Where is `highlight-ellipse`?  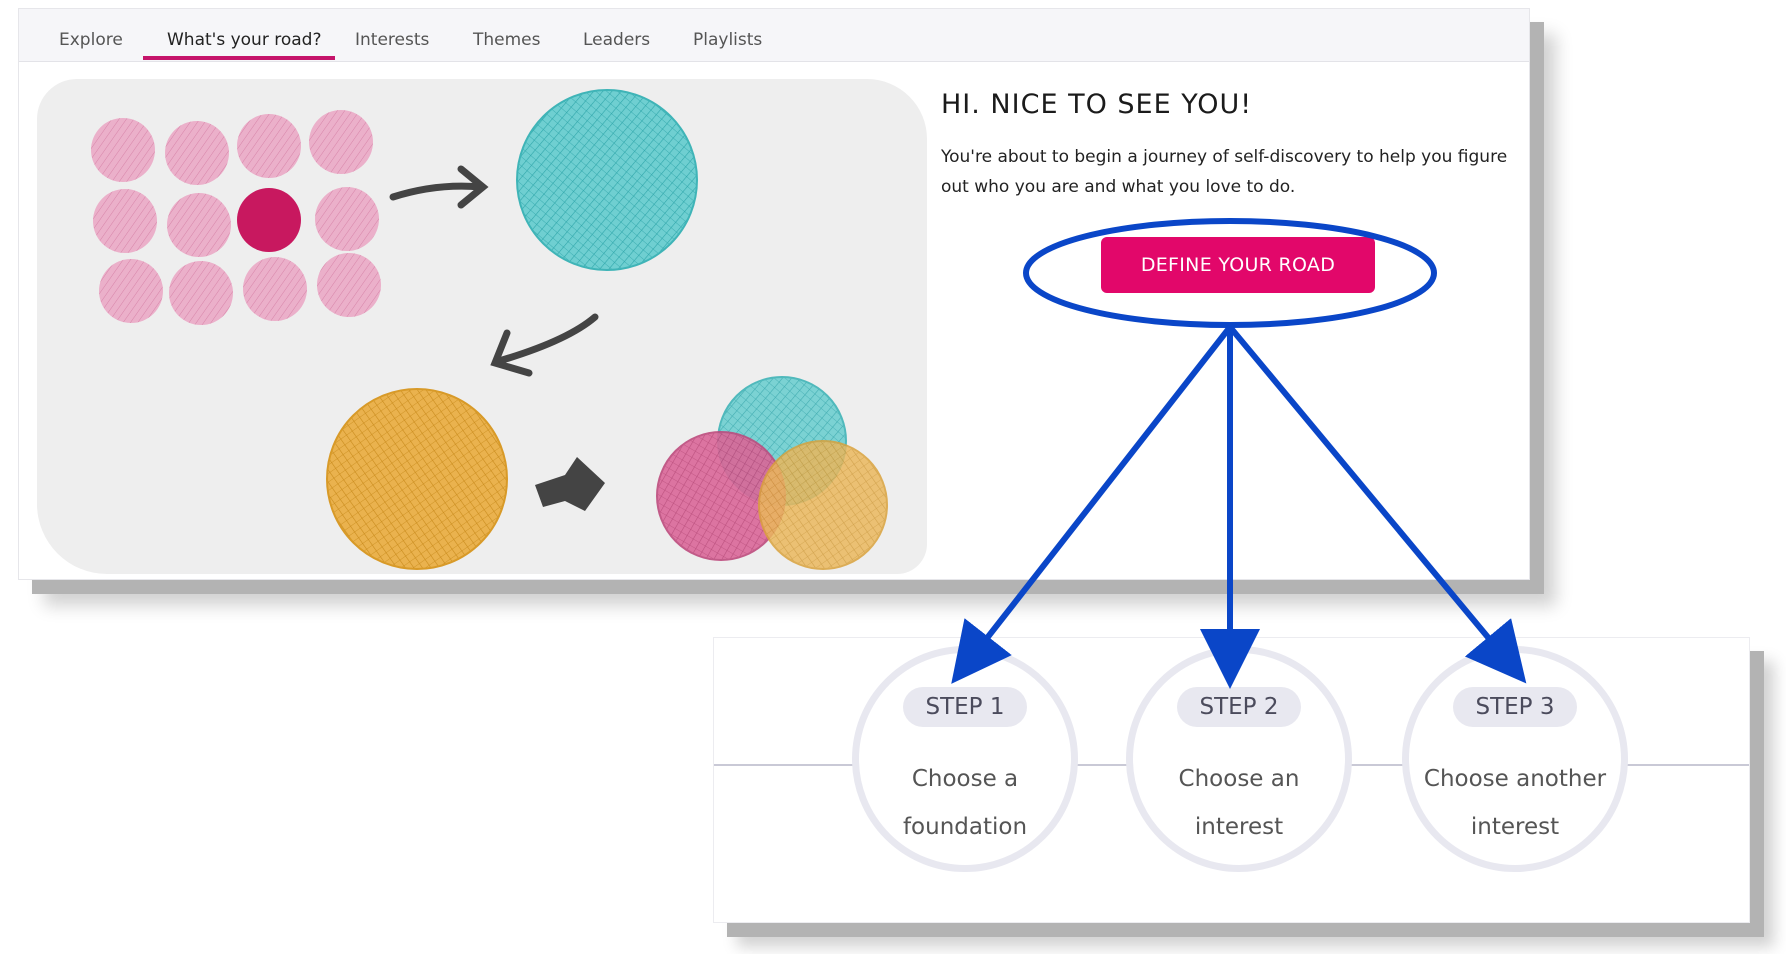 highlight-ellipse is located at coordinates (1230, 273).